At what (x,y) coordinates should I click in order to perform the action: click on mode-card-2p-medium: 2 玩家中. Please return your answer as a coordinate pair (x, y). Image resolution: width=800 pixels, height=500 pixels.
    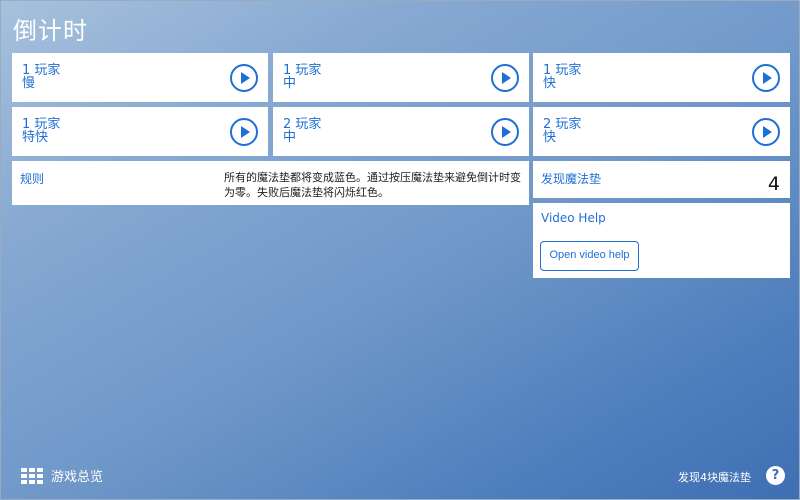
    Looking at the image, I should click on (401, 131).